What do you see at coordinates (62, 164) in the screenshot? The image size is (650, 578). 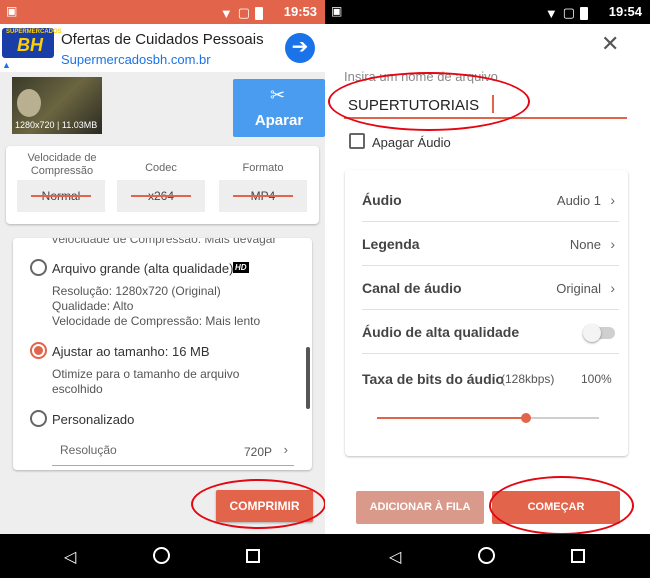 I see `compression-speed-header: Velocidade de Compressão` at bounding box center [62, 164].